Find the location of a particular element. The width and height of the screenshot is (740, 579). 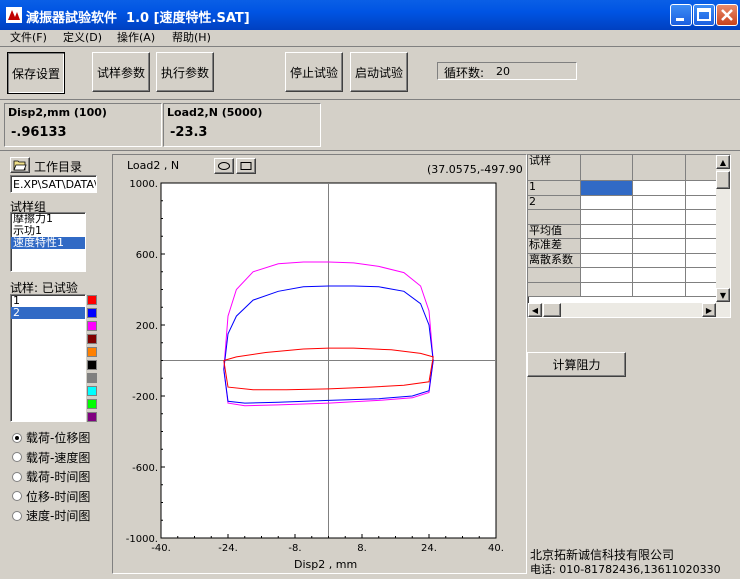

workdir-path-field: E.XP\SAT\DATA\ is located at coordinates (53, 184).